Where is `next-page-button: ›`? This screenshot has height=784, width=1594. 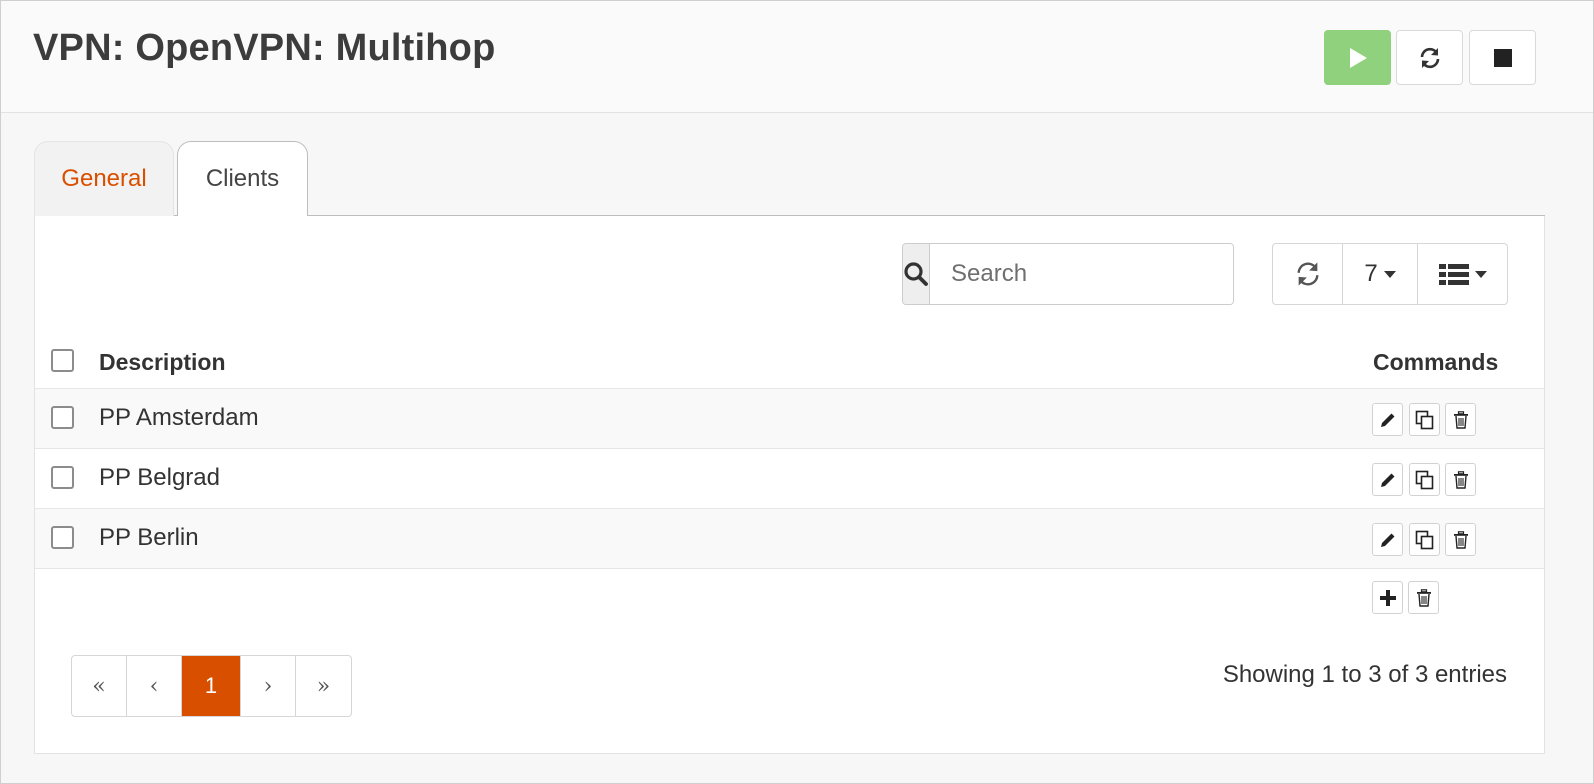
next-page-button: › is located at coordinates (268, 686).